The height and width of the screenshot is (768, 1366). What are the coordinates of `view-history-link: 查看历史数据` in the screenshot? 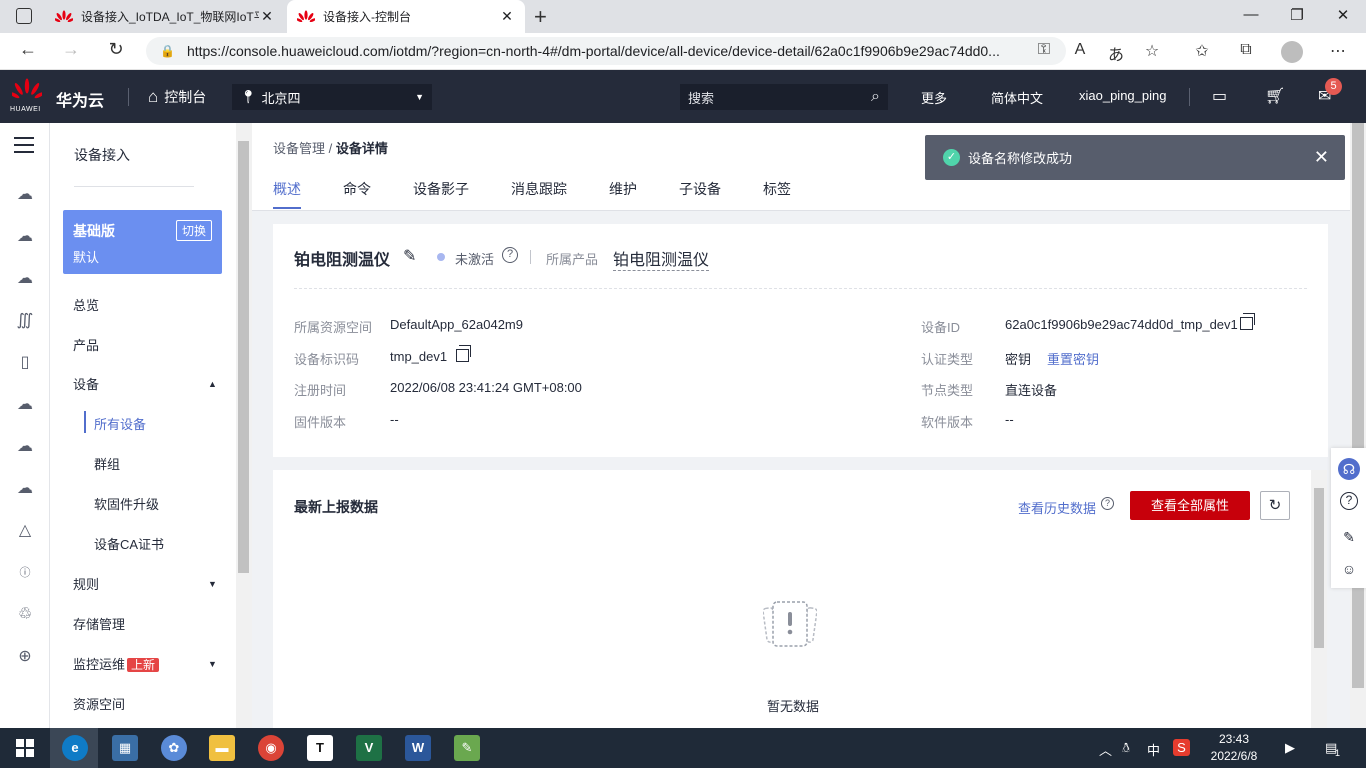 It's located at (1057, 507).